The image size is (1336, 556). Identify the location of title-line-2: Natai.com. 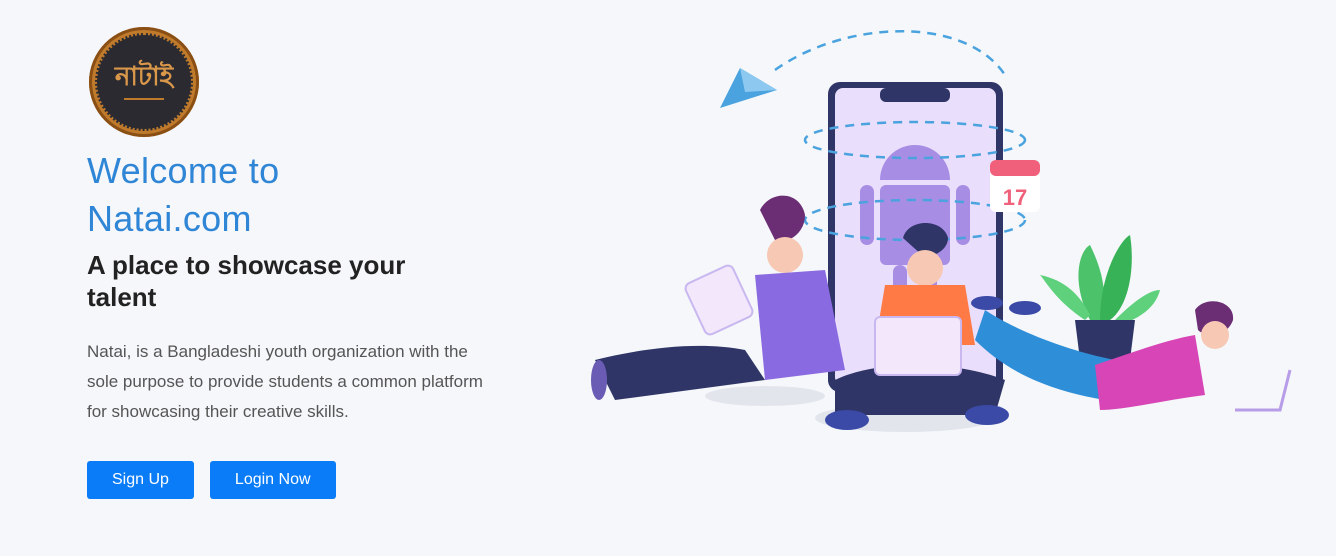
(169, 218).